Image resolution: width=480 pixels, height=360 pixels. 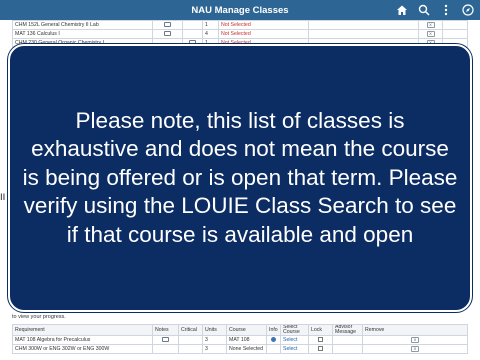 I want to click on requirement-cell: CHM 300W or ENG 302W or ENG 300W, so click(x=82, y=349).